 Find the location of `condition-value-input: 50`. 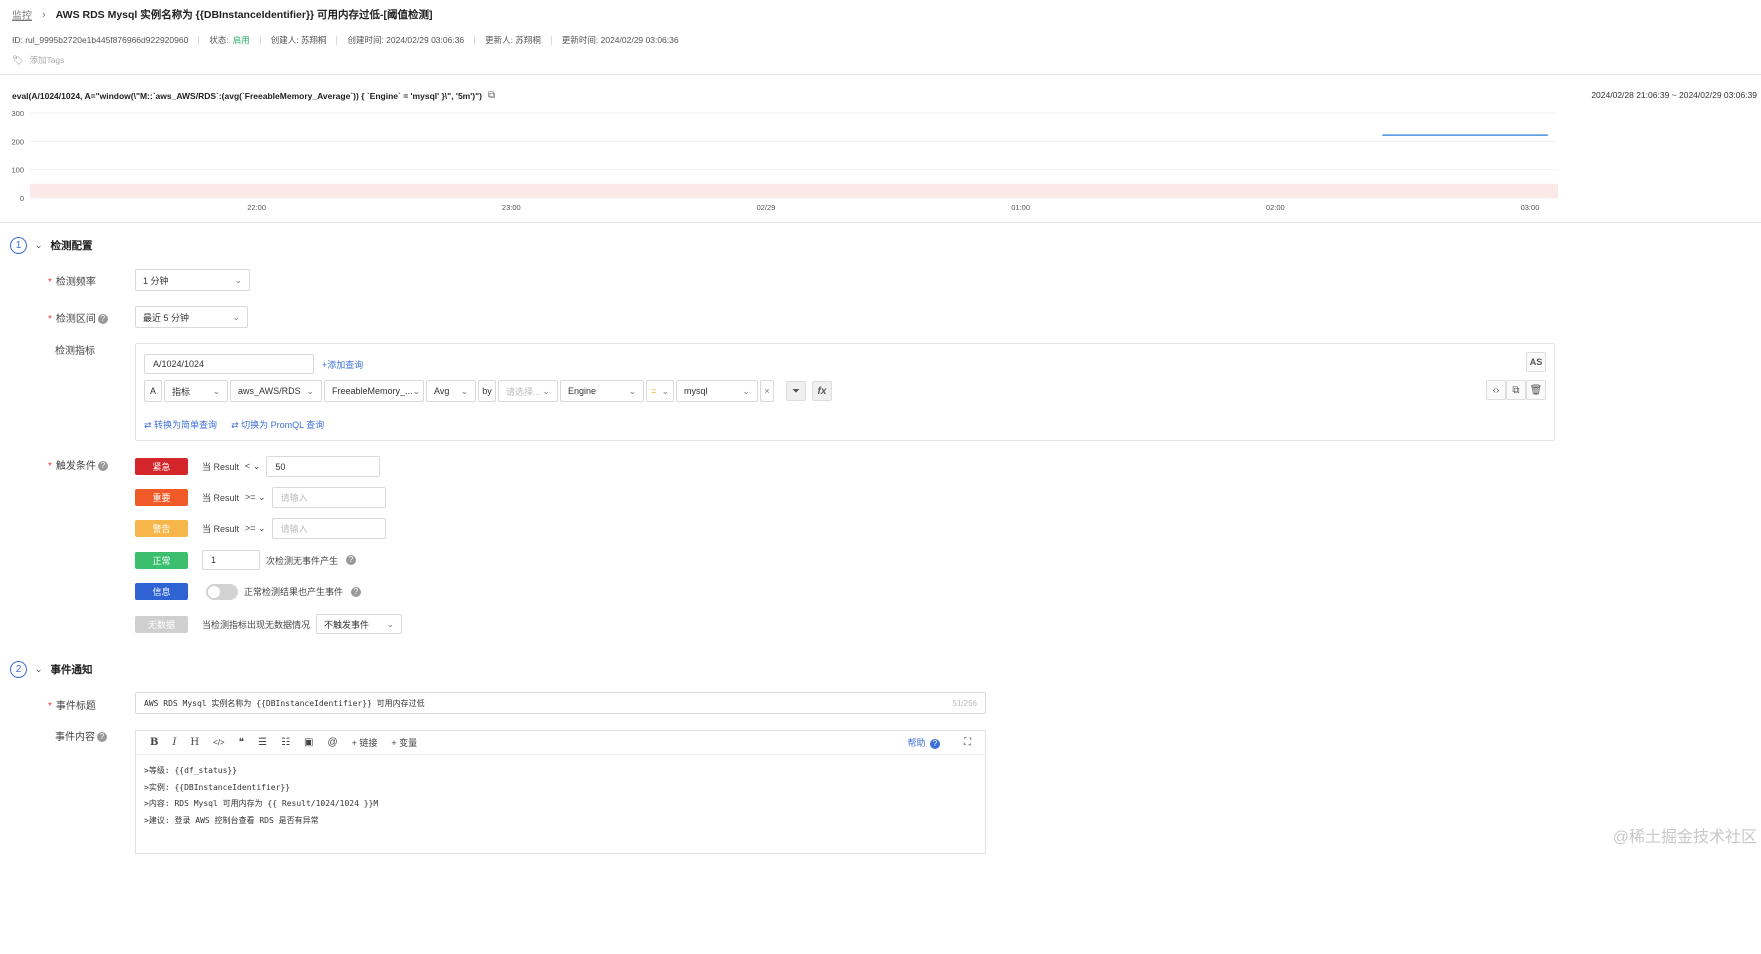

condition-value-input: 50 is located at coordinates (323, 466).